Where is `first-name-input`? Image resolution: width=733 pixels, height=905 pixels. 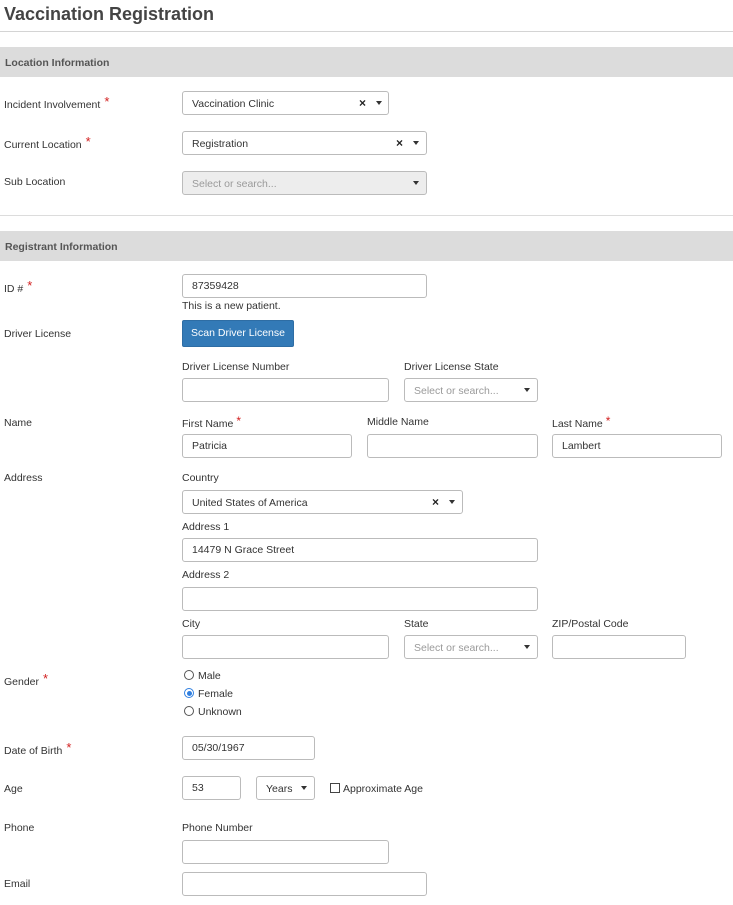
first-name-input is located at coordinates (267, 446).